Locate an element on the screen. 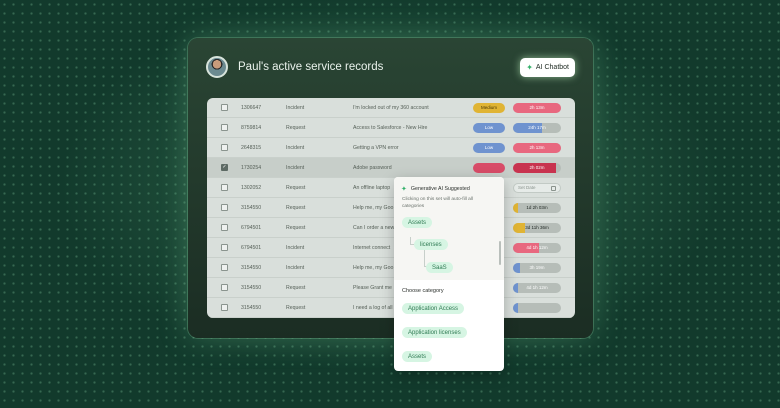 This screenshot has width=780, height=408. ai-chatbot-button: ✦ AI Chatbot is located at coordinates (547, 67).